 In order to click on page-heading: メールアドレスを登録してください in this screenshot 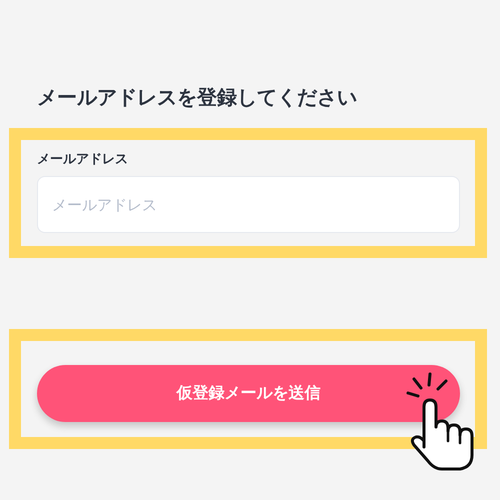, I will do `click(197, 97)`.